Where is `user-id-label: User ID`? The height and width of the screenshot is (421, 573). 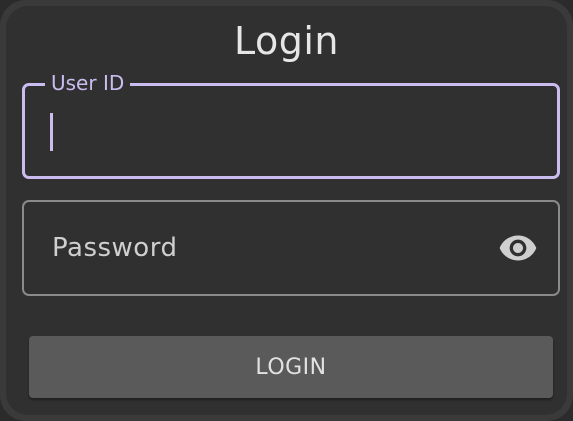
user-id-label: User ID is located at coordinates (88, 83).